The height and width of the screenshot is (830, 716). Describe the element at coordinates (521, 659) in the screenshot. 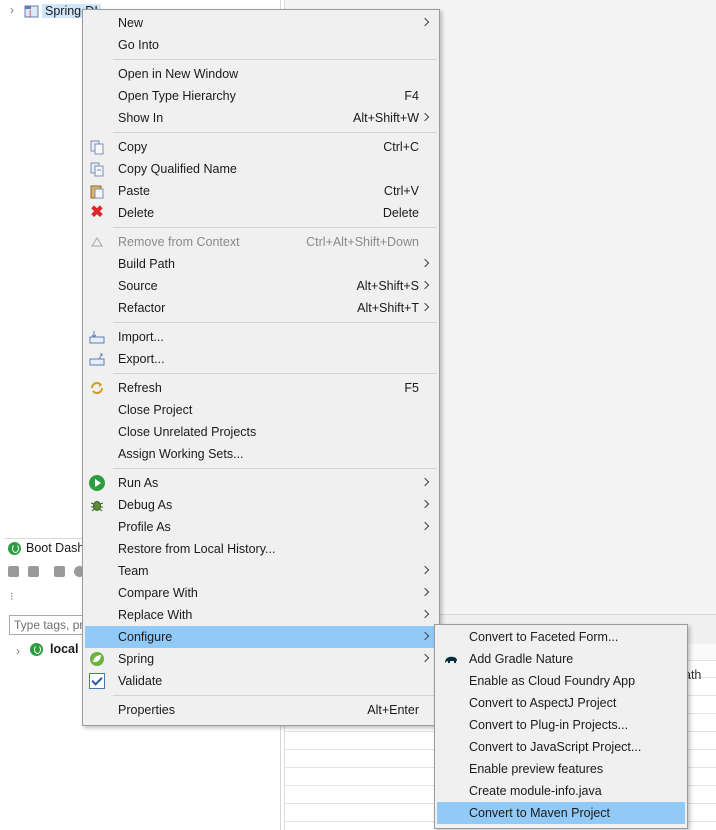

I see `submenu-item-label: Add Gradle Nature` at that location.